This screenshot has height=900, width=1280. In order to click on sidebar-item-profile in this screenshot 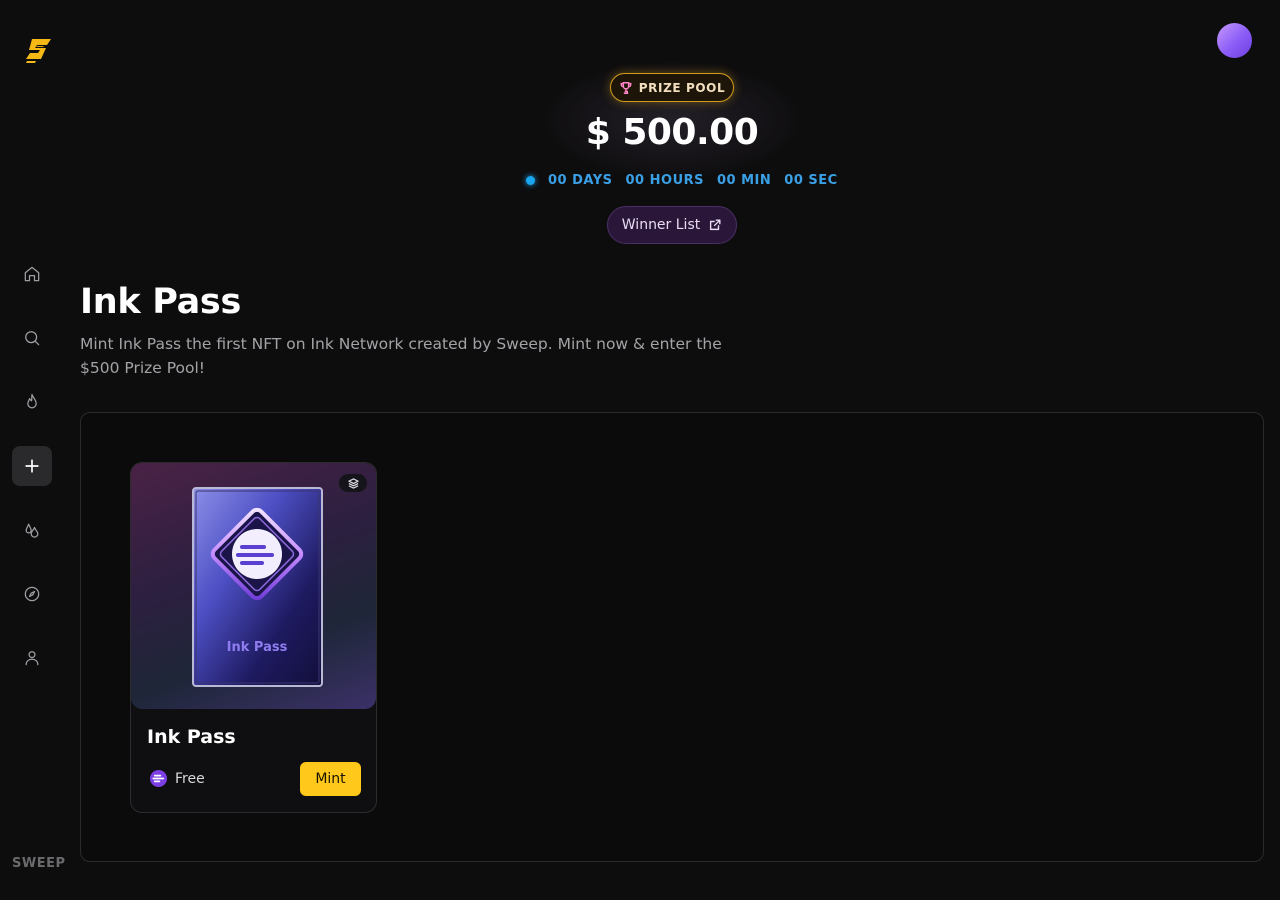, I will do `click(32, 658)`.